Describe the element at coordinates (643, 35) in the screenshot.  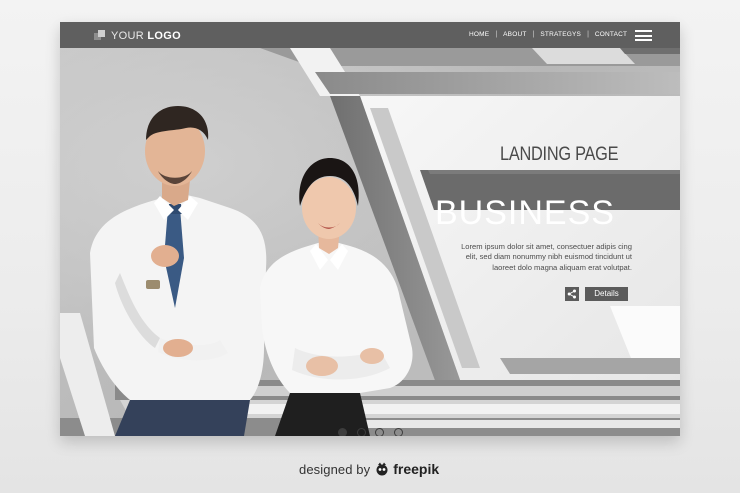
I see `hamburger-menu-icon` at that location.